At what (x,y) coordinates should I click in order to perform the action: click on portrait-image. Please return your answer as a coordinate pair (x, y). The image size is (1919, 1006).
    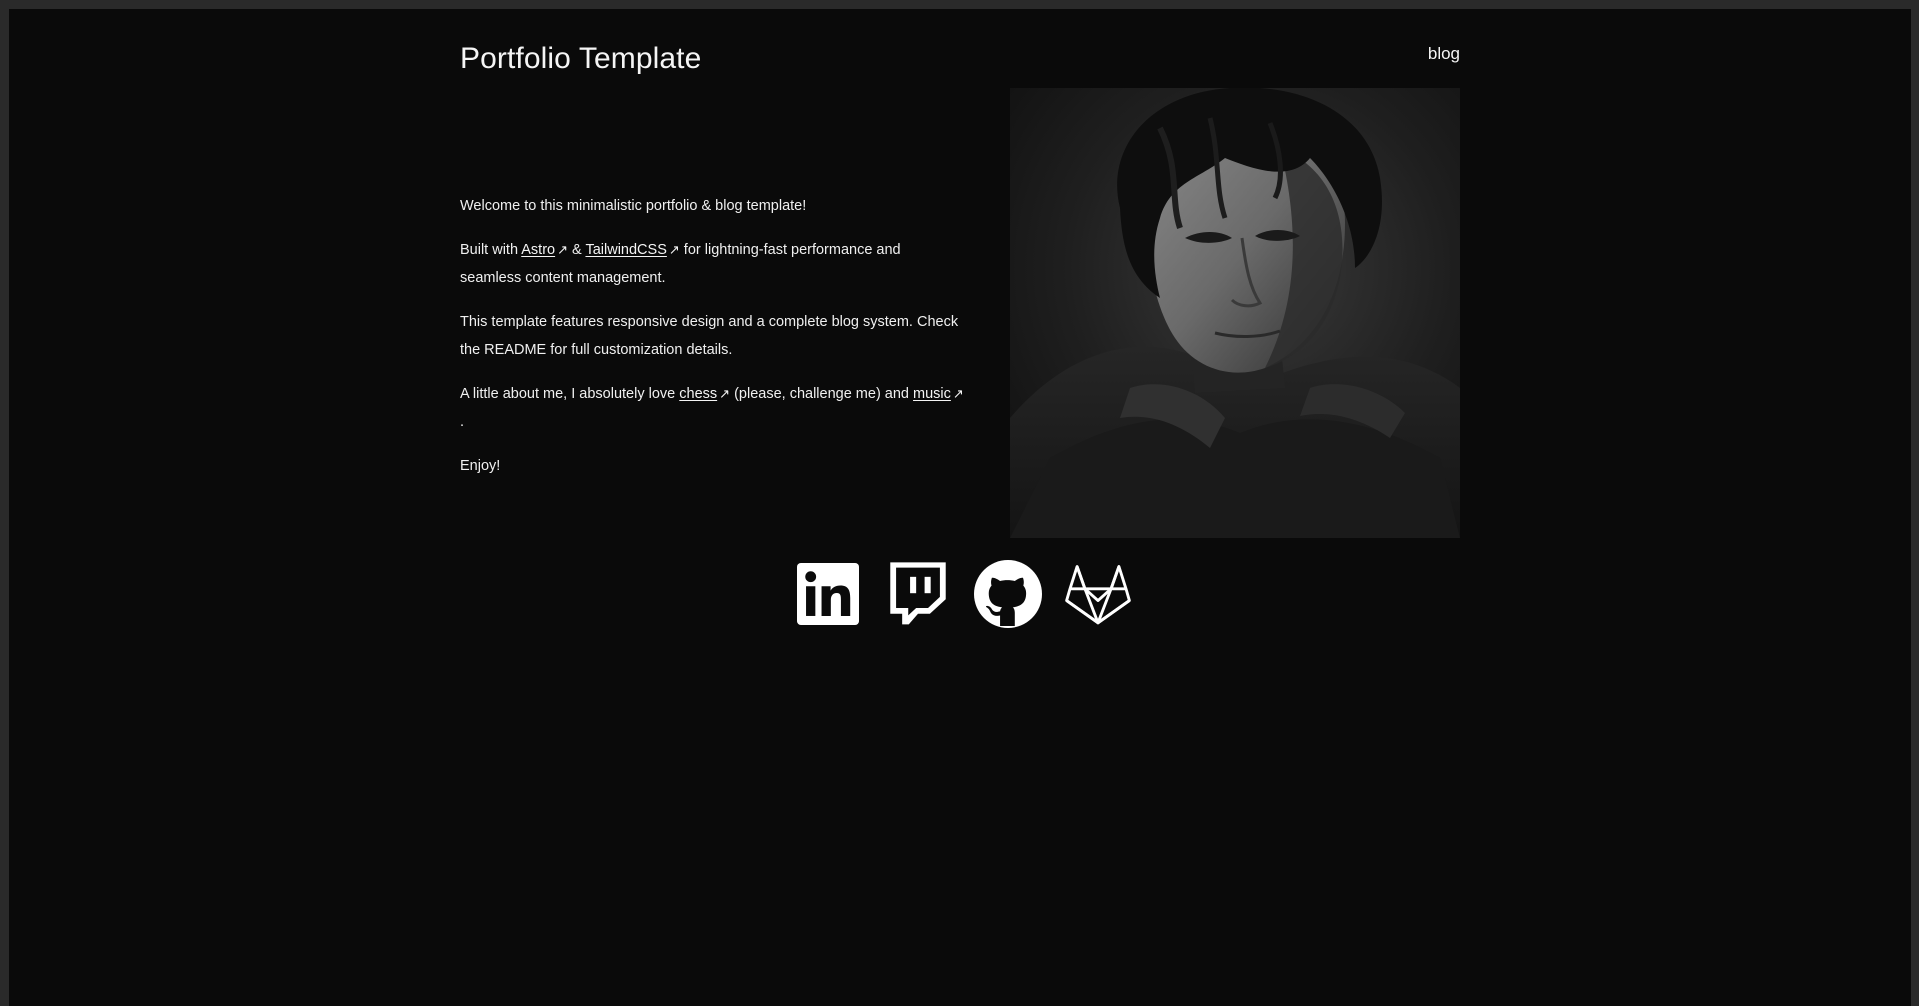
    Looking at the image, I should click on (1235, 313).